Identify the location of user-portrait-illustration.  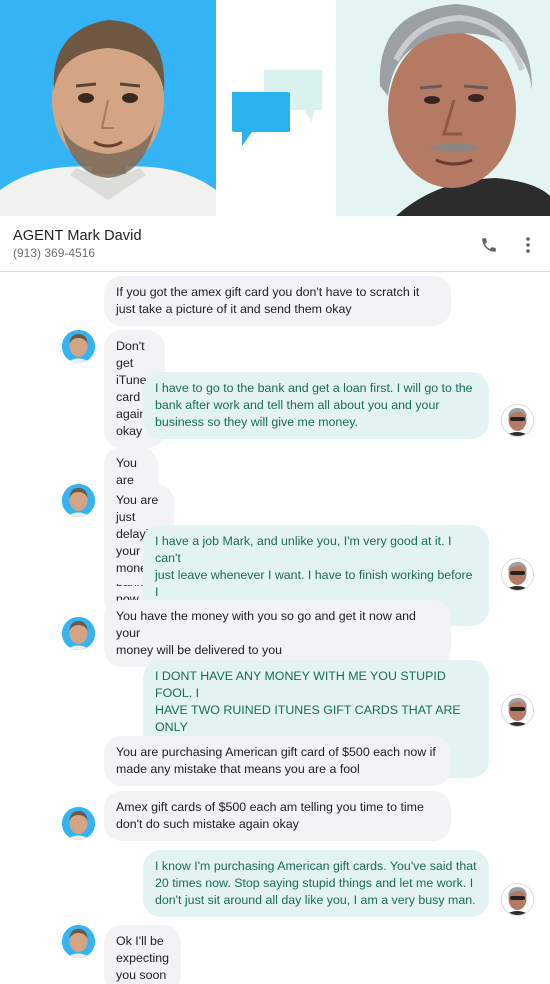
(443, 108).